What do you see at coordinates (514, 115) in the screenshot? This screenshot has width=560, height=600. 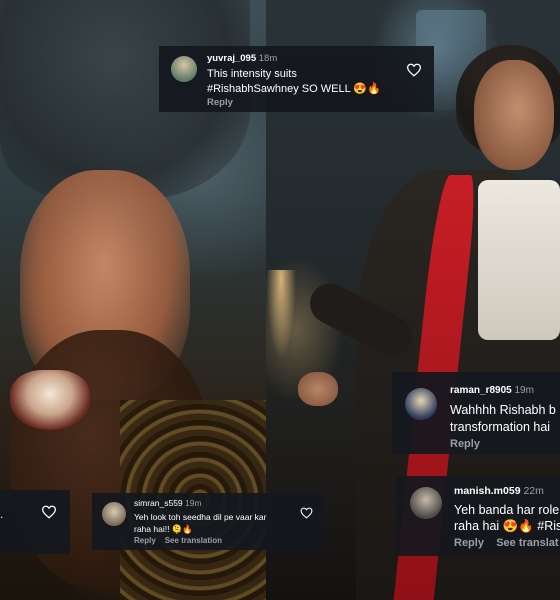 I see `actor-face-right` at bounding box center [514, 115].